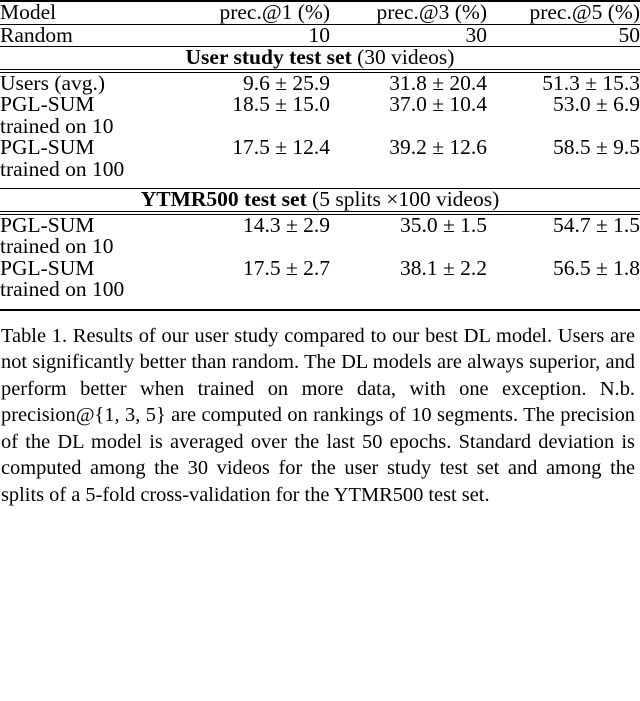 The image size is (640, 701). I want to click on section-header-row-1: YTMR500 test set (5 splits ×100 videos), so click(320, 199).